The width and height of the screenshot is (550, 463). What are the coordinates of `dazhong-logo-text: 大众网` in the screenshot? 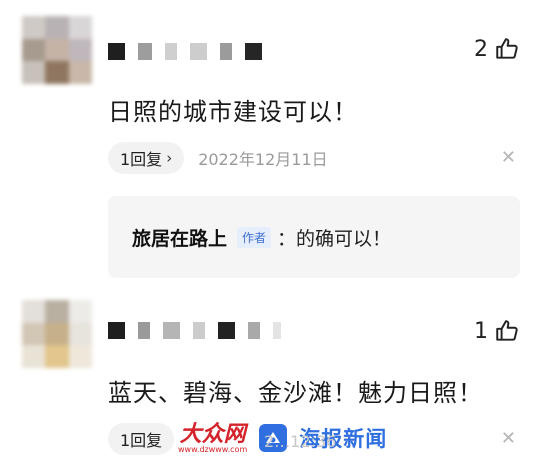 It's located at (212, 433).